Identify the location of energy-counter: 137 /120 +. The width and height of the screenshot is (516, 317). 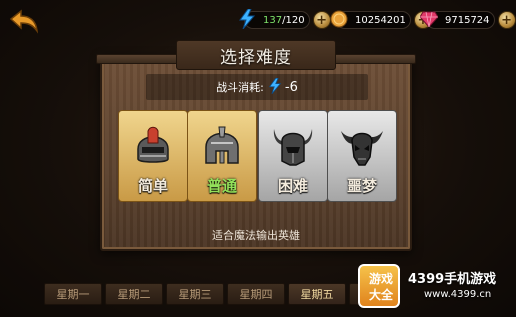
(284, 20).